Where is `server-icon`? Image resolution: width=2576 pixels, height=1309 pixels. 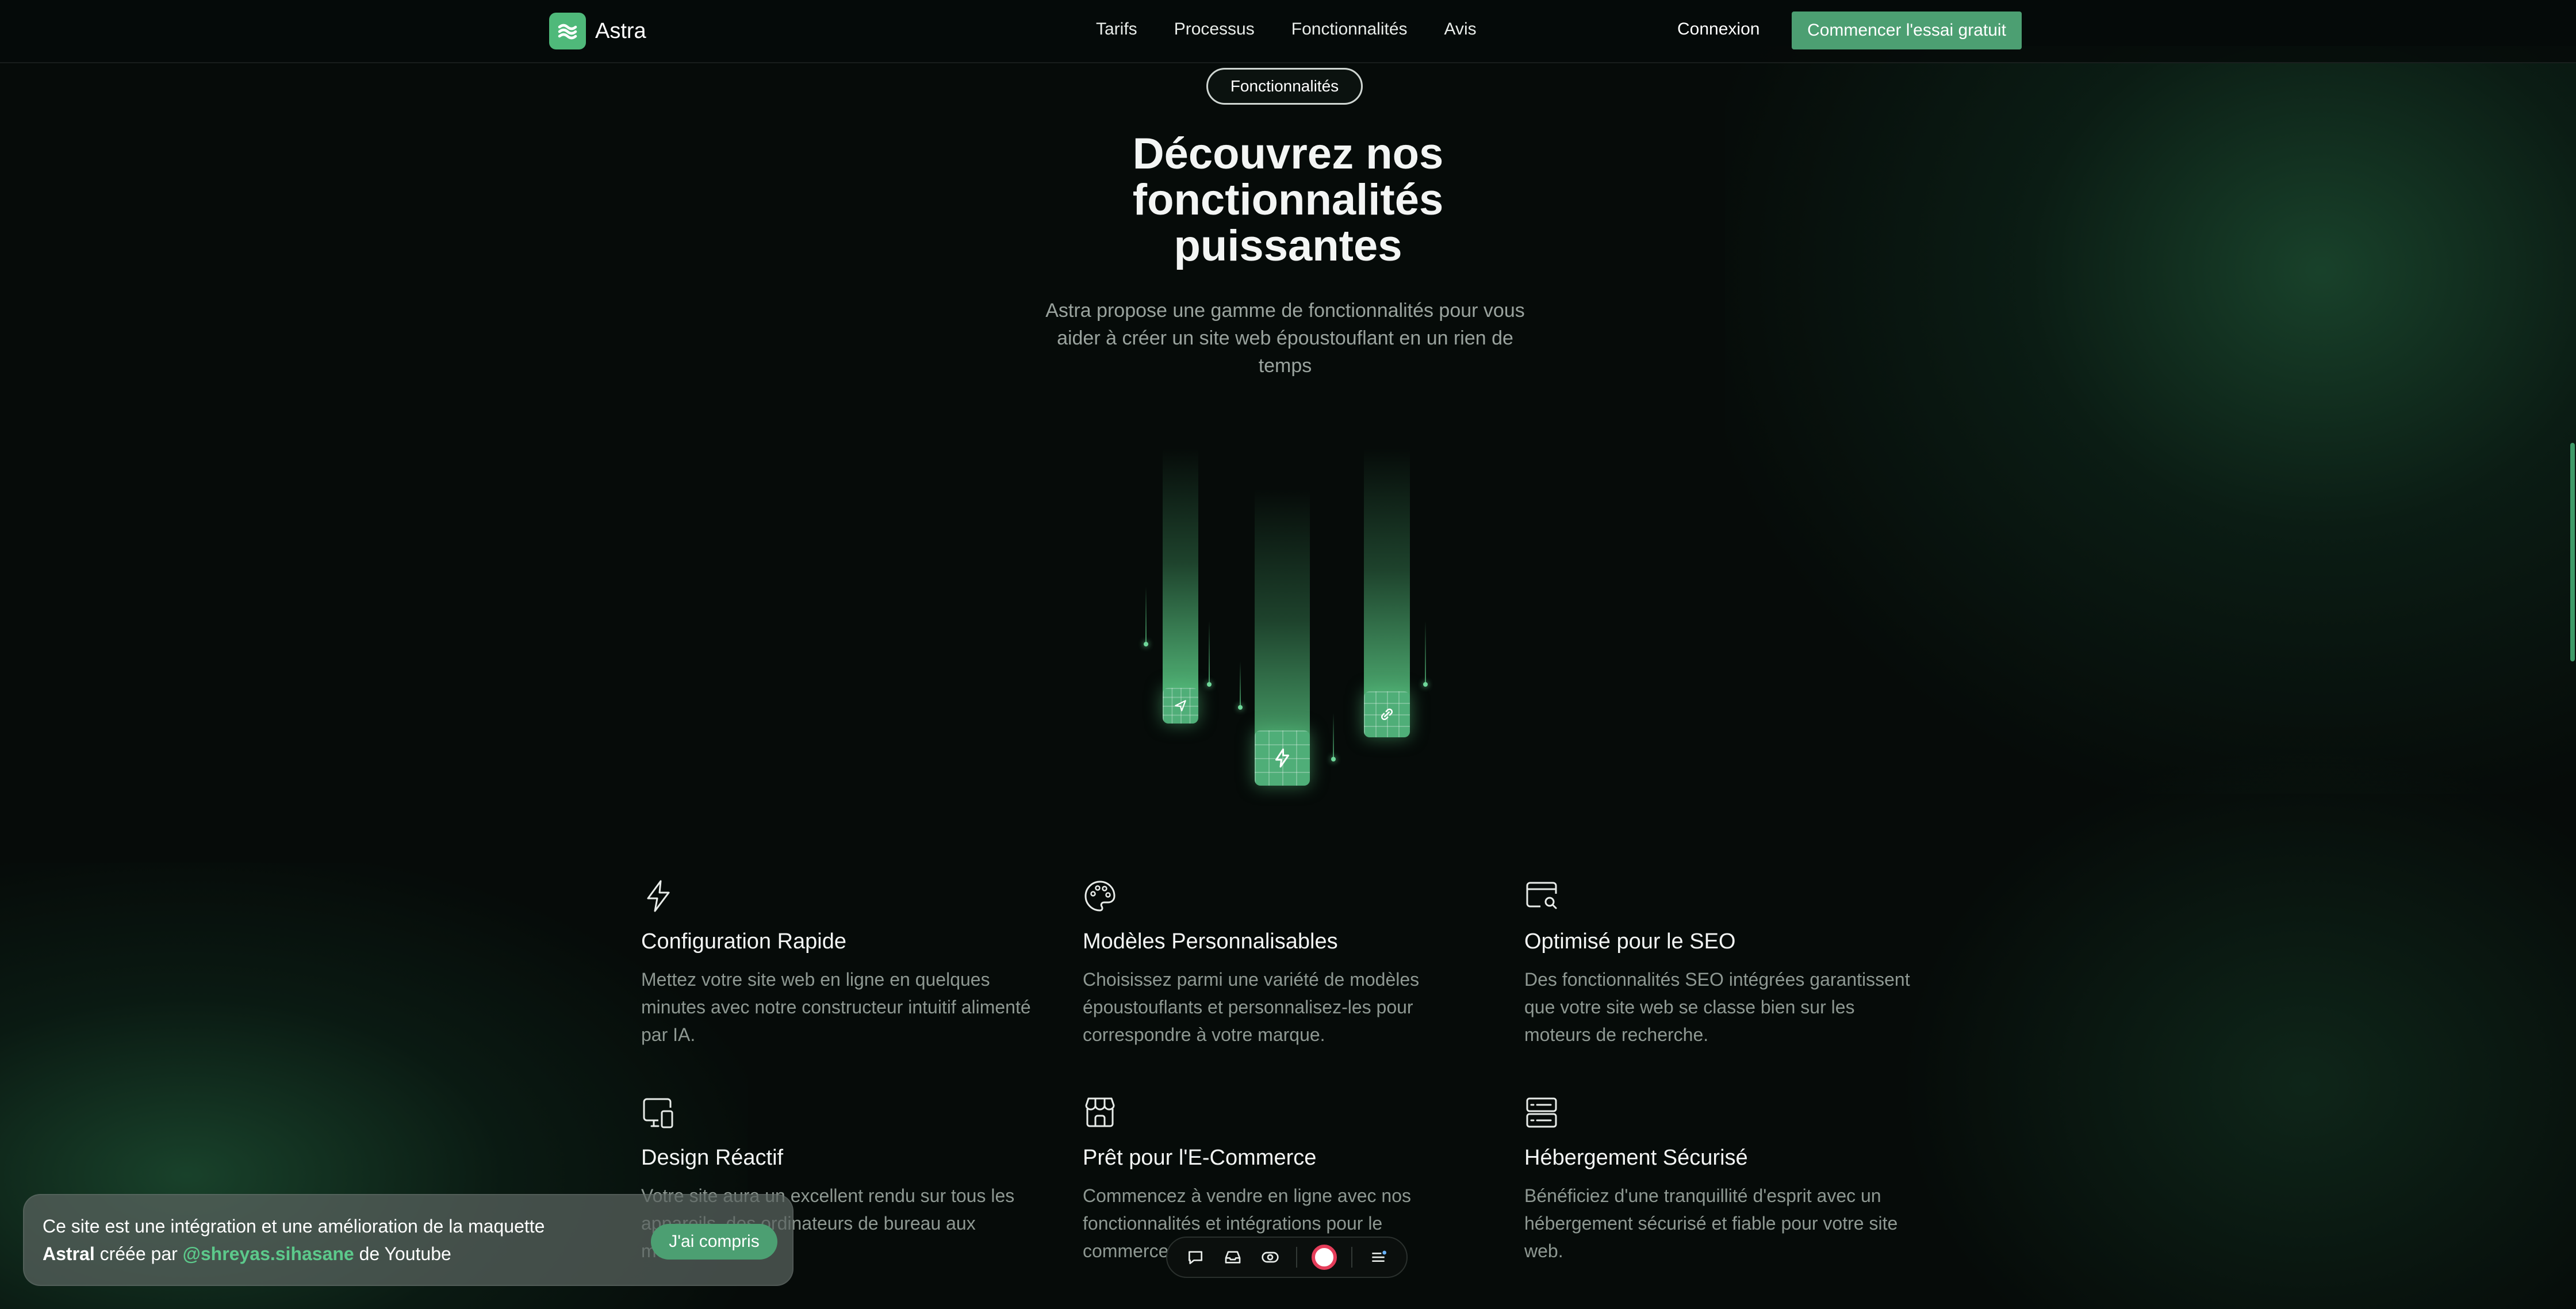 server-icon is located at coordinates (1541, 1112).